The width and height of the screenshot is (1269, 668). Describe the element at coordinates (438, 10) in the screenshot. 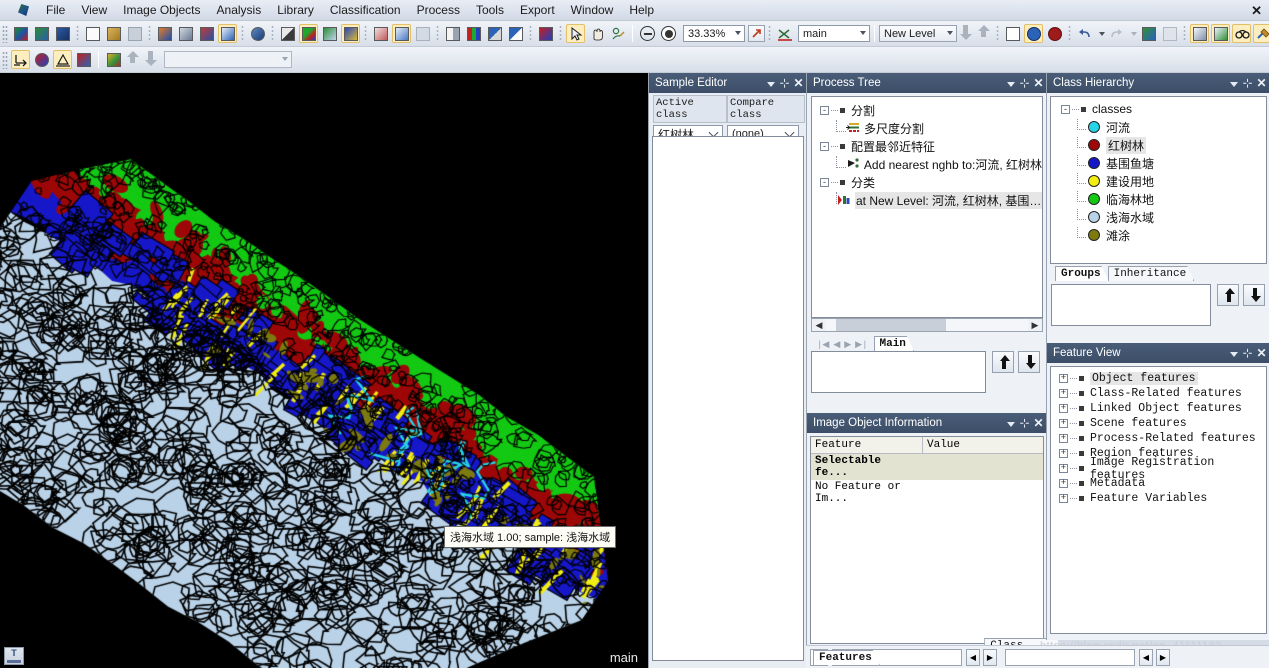

I see `menu-item-process: Process` at that location.